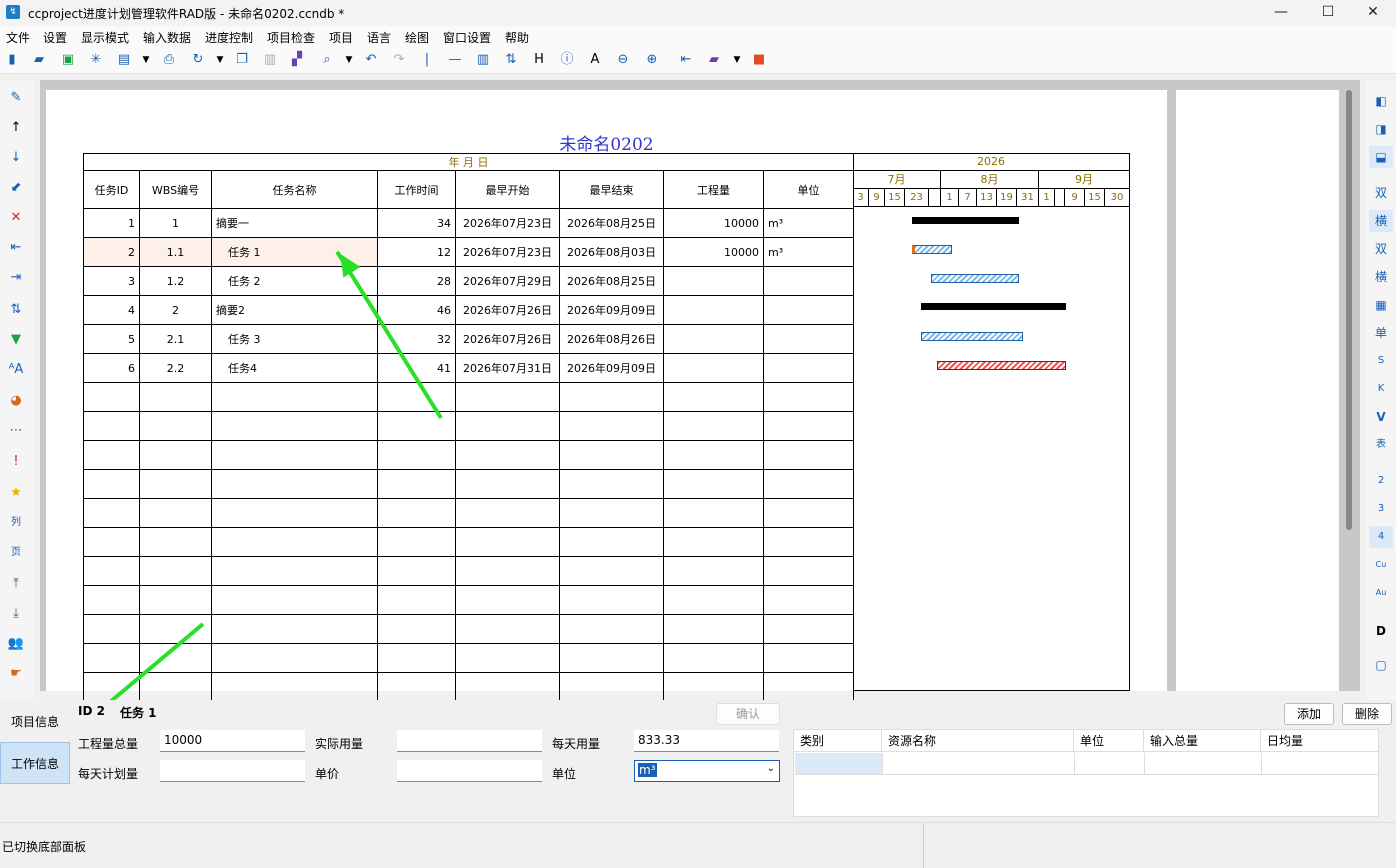 The image size is (1396, 868). What do you see at coordinates (294, 310) in the screenshot?
I see `task-name: 摘要2` at bounding box center [294, 310].